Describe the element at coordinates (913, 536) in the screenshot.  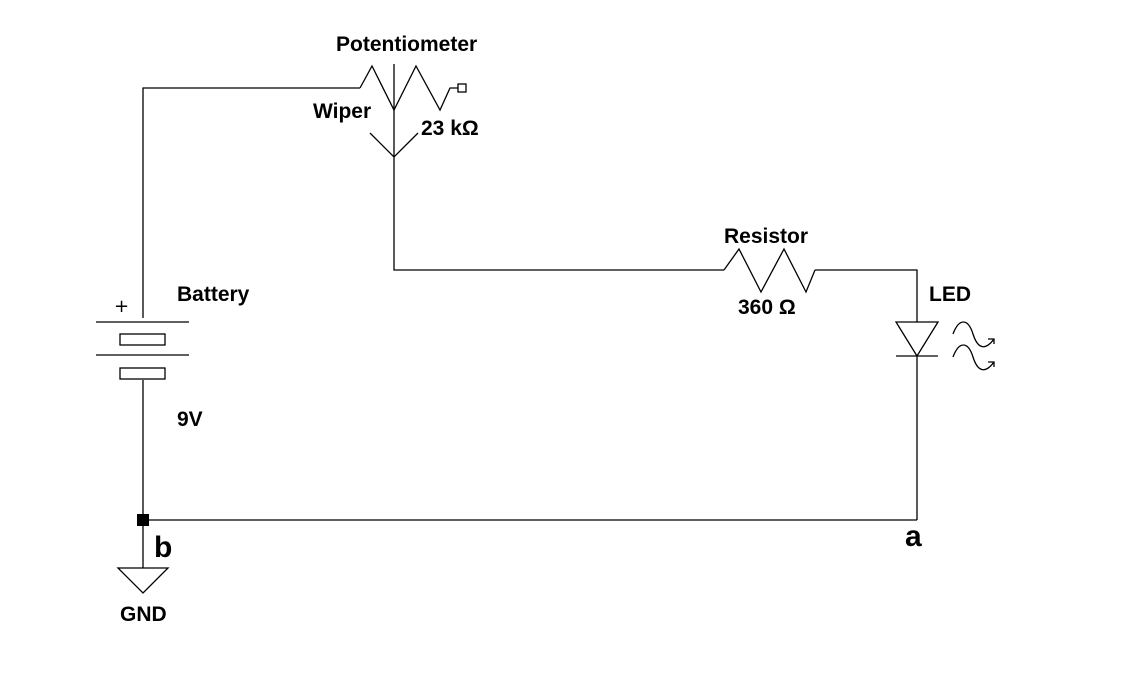
I see `node-a-label: a` at that location.